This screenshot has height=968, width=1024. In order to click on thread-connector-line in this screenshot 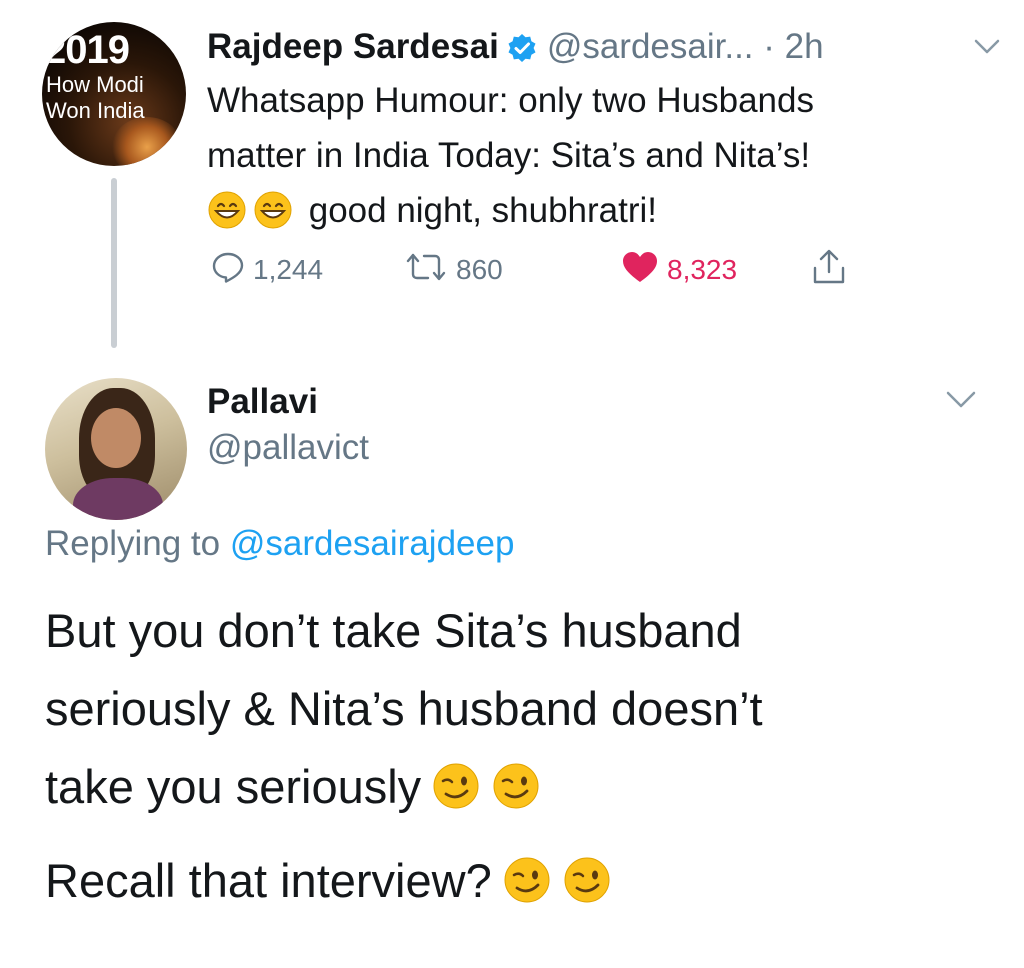, I will do `click(114, 263)`.